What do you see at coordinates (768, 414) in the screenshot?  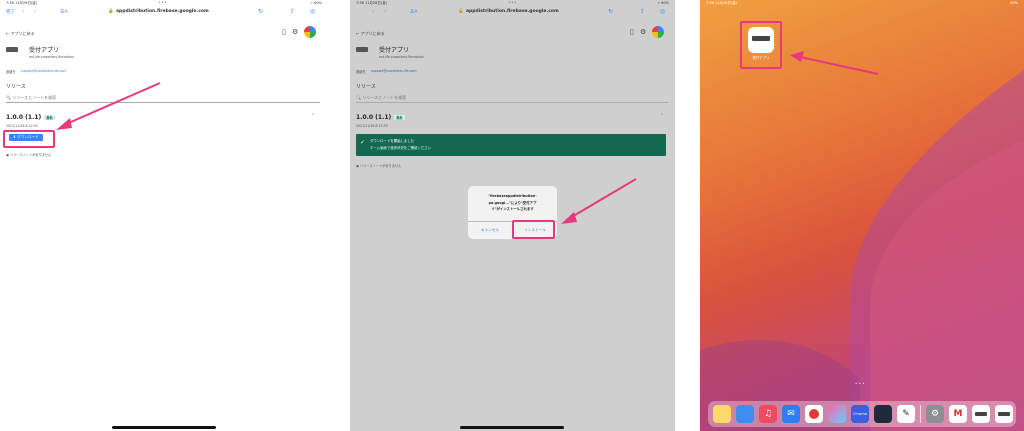 I see `music-icon: ♫` at bounding box center [768, 414].